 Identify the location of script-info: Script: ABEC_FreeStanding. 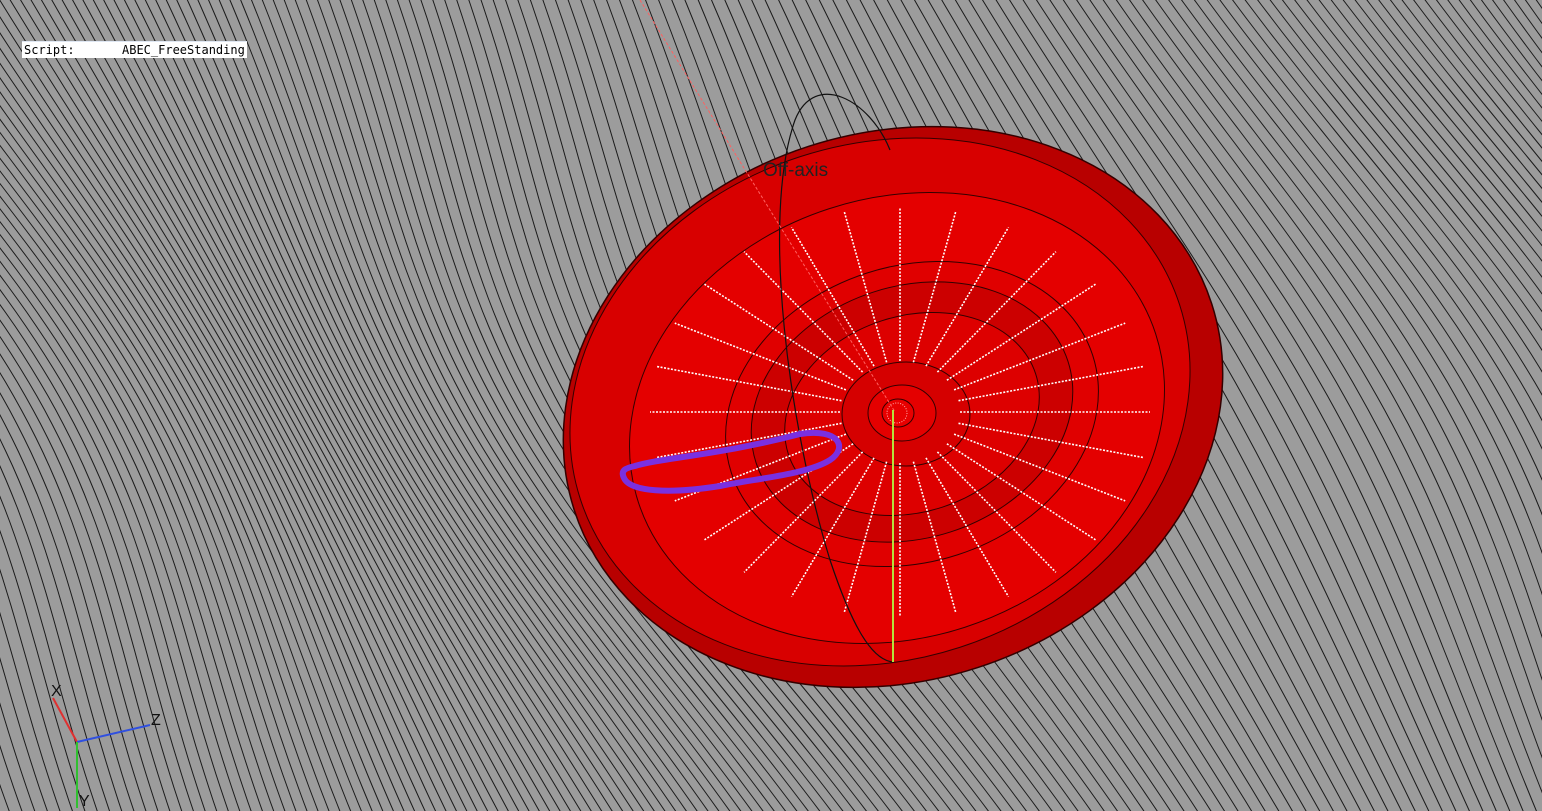
(134, 49).